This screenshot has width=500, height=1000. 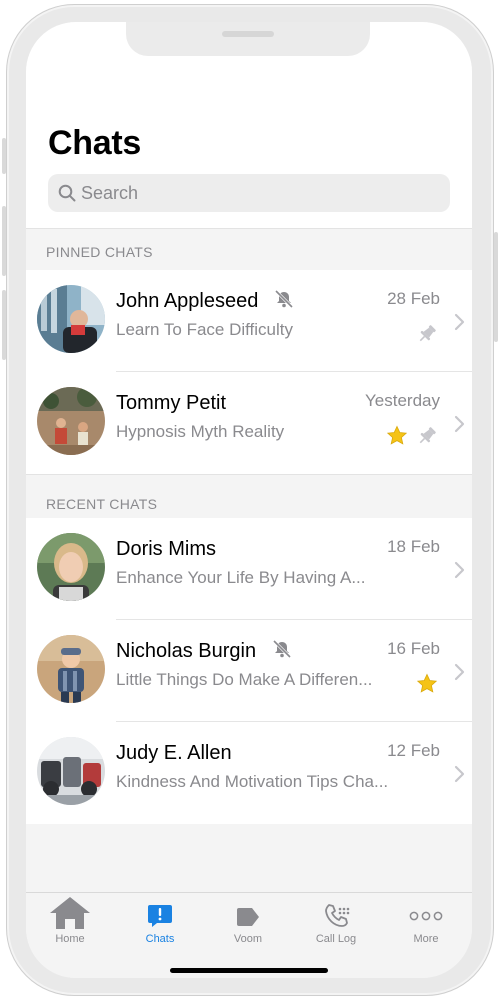 I want to click on chat-name: John Appleseed, so click(x=205, y=301).